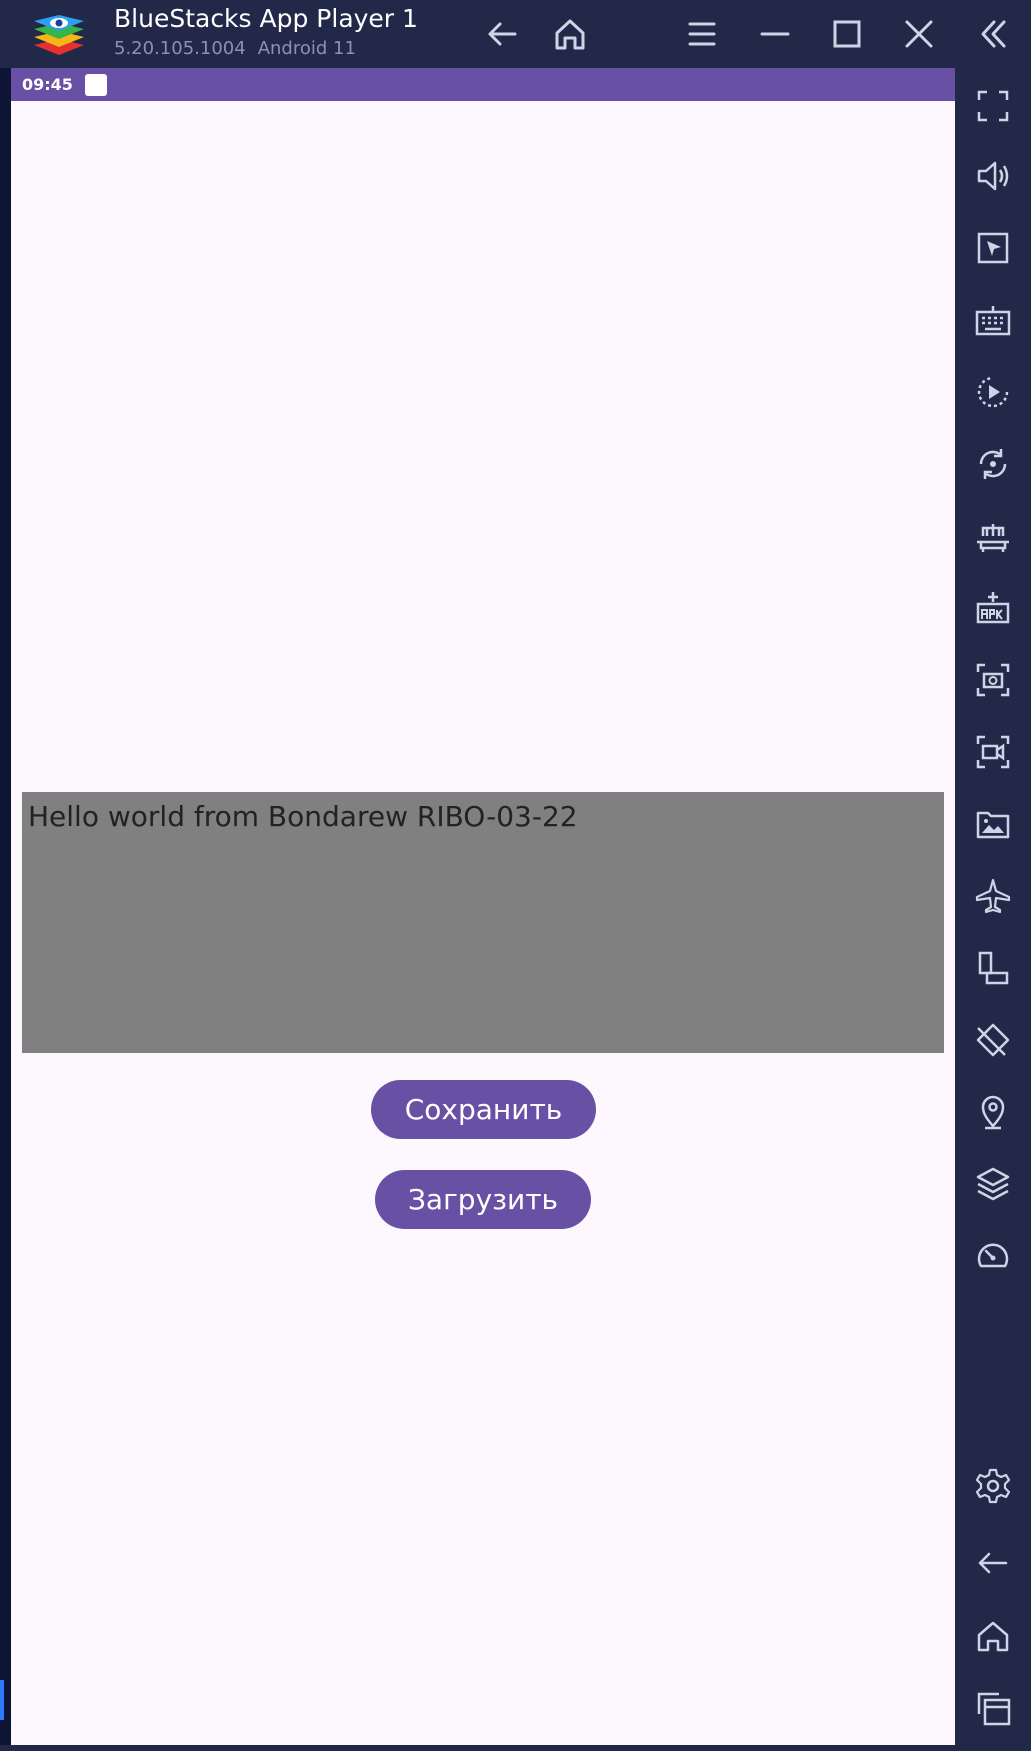 The height and width of the screenshot is (1751, 1031). What do you see at coordinates (266, 18) in the screenshot?
I see `window-title: BlueStacks App Player 1` at bounding box center [266, 18].